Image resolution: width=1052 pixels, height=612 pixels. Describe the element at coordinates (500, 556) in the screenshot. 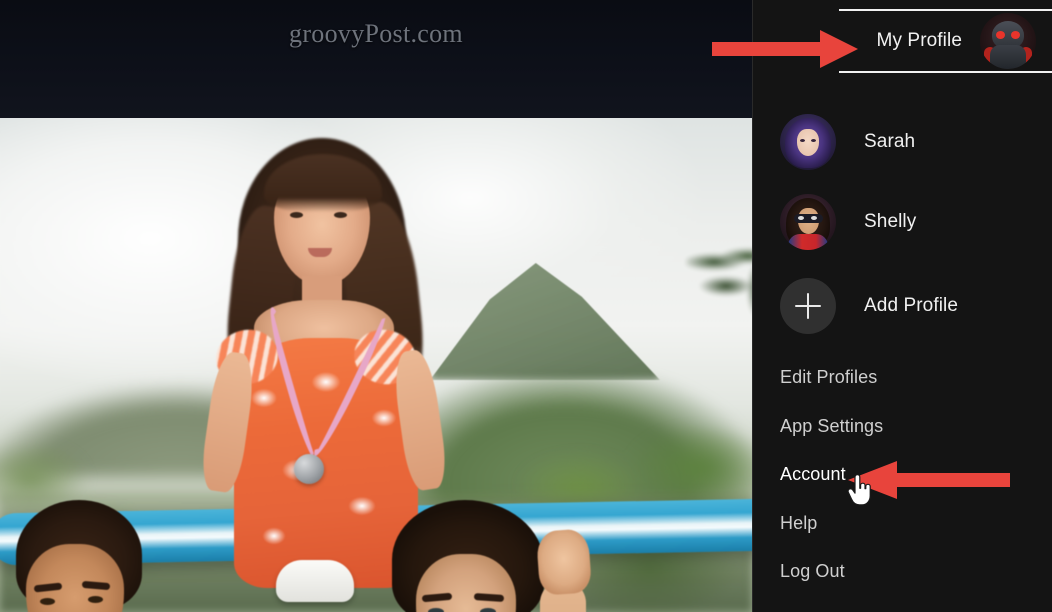

I see `character-right` at that location.